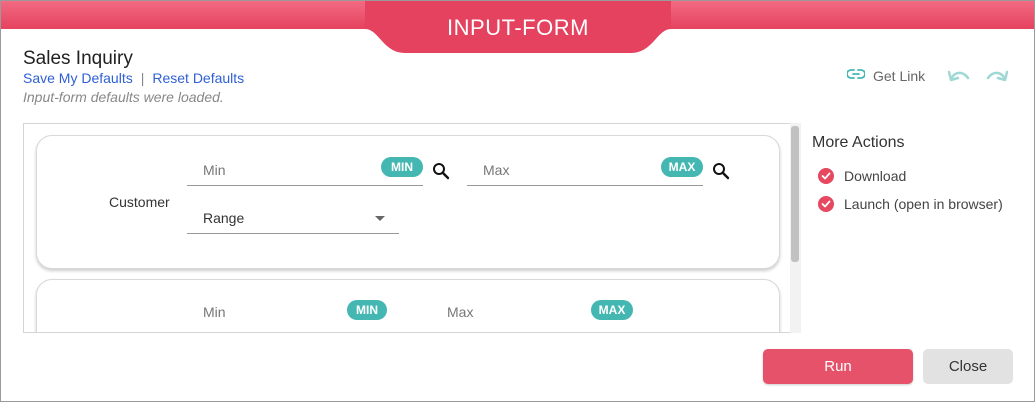 The image size is (1035, 402). I want to click on second-parameter-card: Min MIN Max MAX, so click(408, 305).